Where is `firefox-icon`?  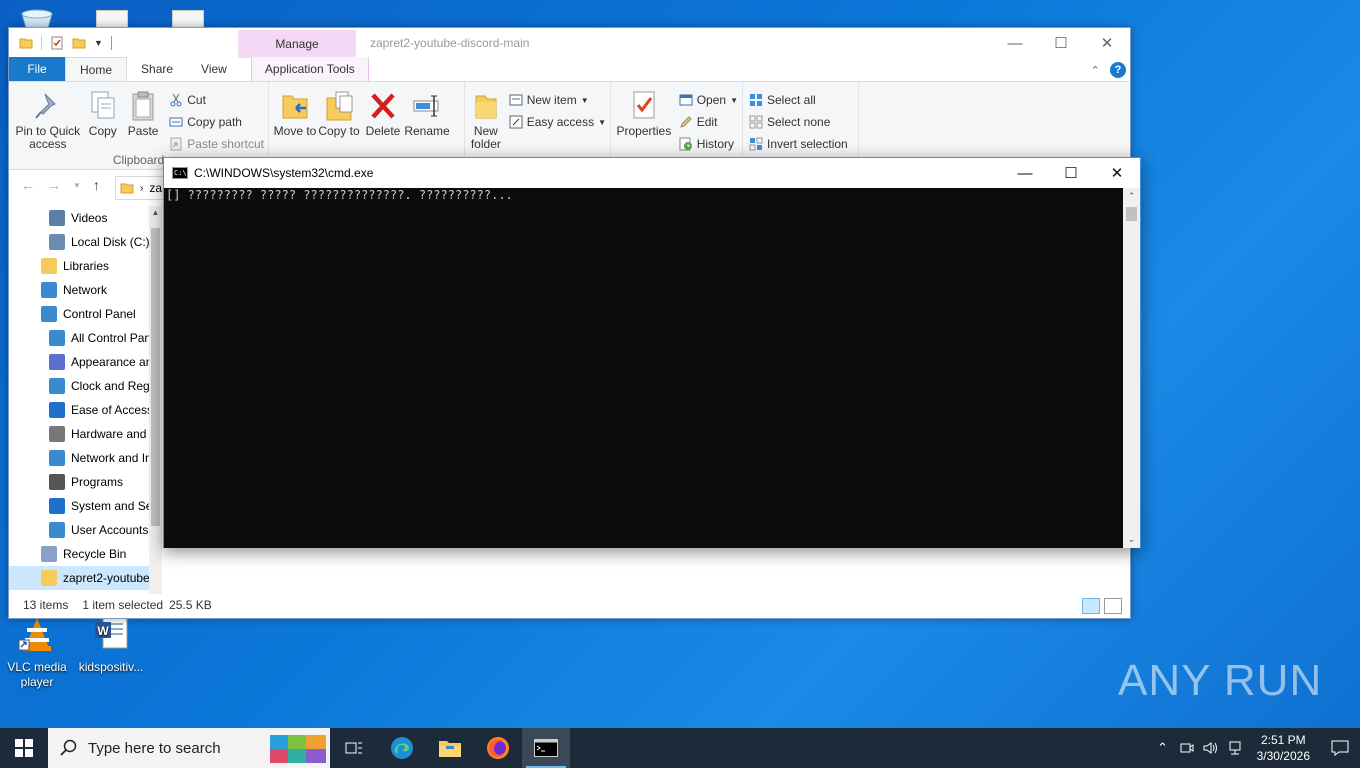 firefox-icon is located at coordinates (498, 748).